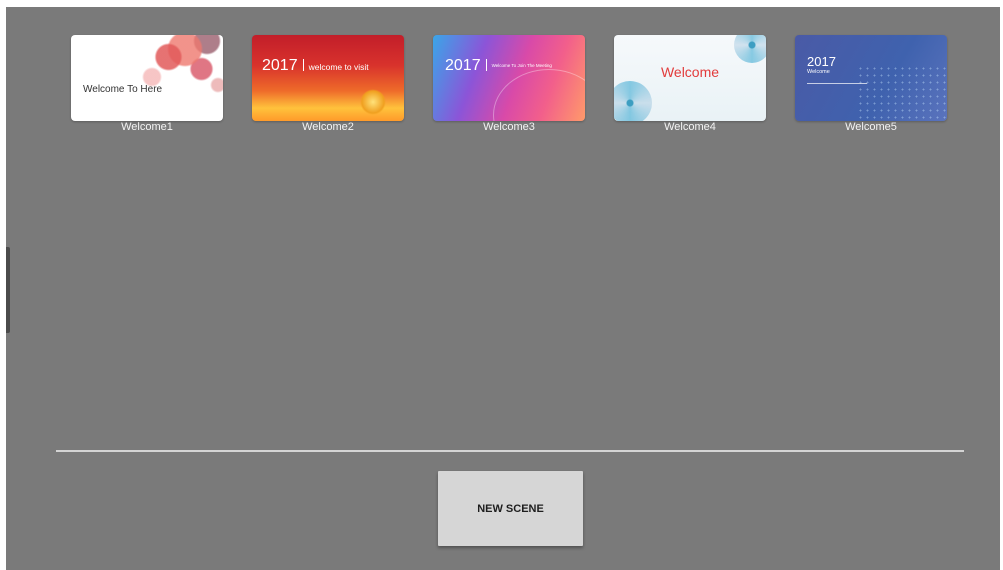 The height and width of the screenshot is (570, 1003). I want to click on scene-label: Welcome4, so click(690, 127).